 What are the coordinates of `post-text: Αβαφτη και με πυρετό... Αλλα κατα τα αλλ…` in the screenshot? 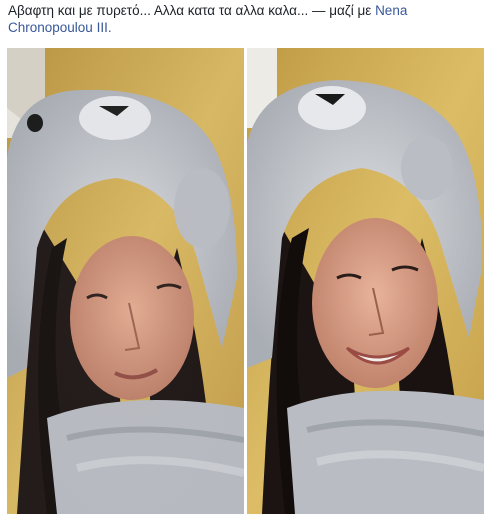 It's located at (243, 19).